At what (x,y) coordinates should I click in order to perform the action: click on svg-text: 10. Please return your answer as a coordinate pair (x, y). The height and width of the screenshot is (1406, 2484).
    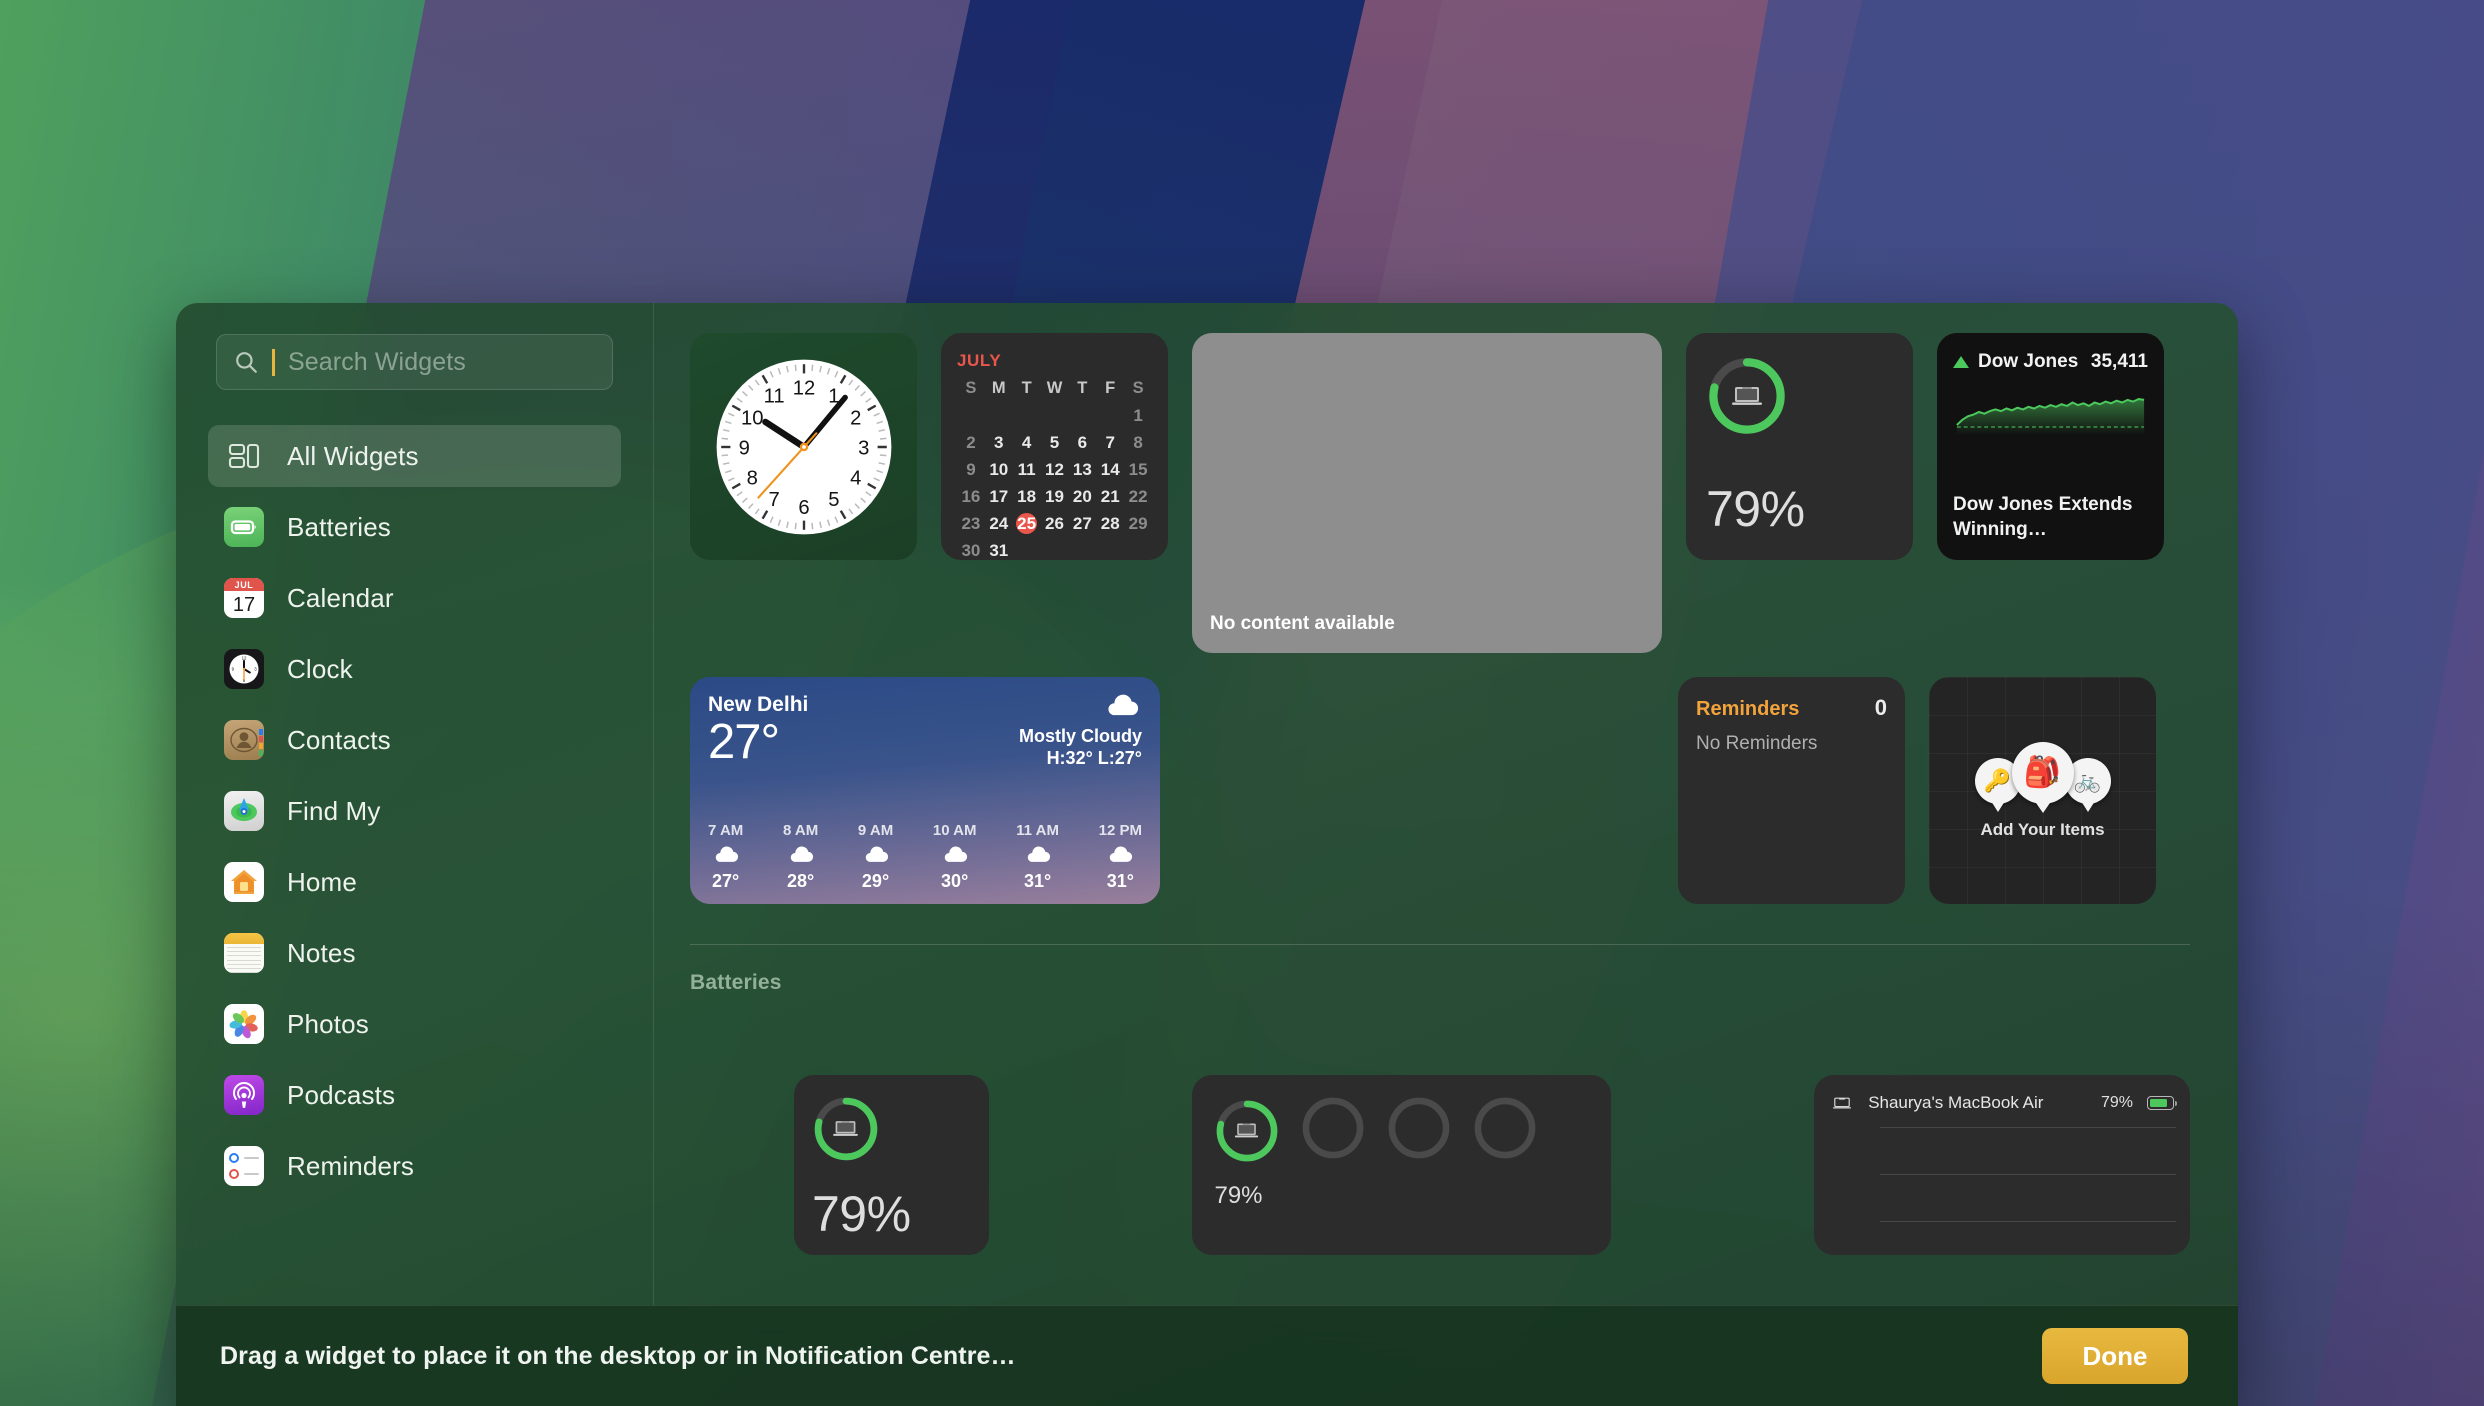
    Looking at the image, I should click on (751, 418).